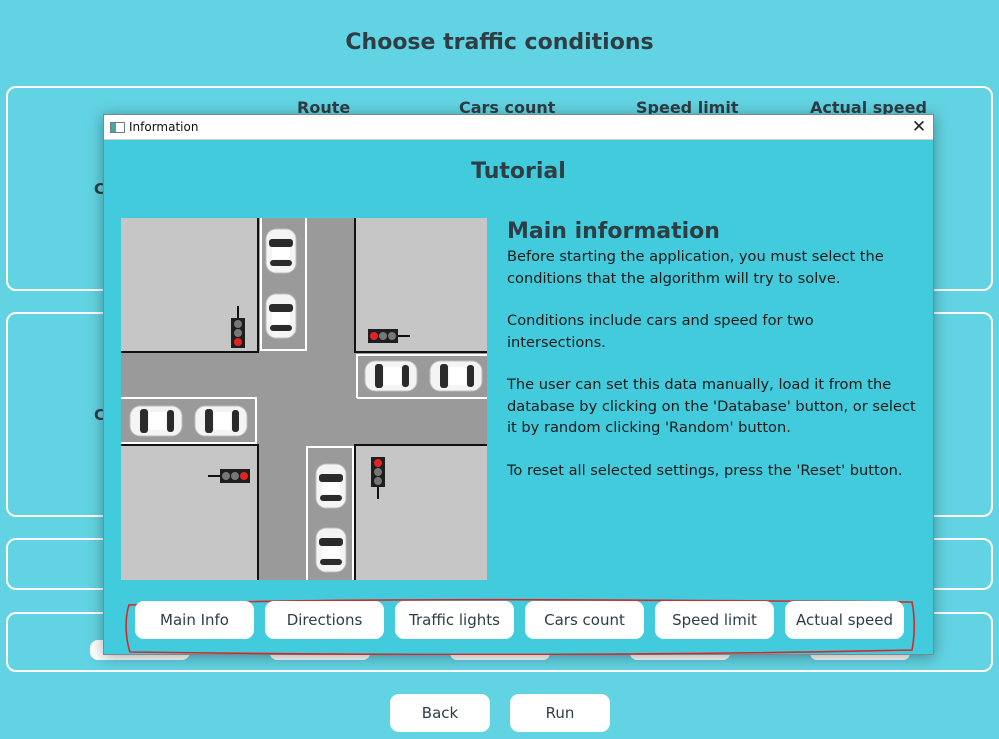 The width and height of the screenshot is (999, 739). What do you see at coordinates (518, 171) in the screenshot?
I see `tutorial-title: Tutorial` at bounding box center [518, 171].